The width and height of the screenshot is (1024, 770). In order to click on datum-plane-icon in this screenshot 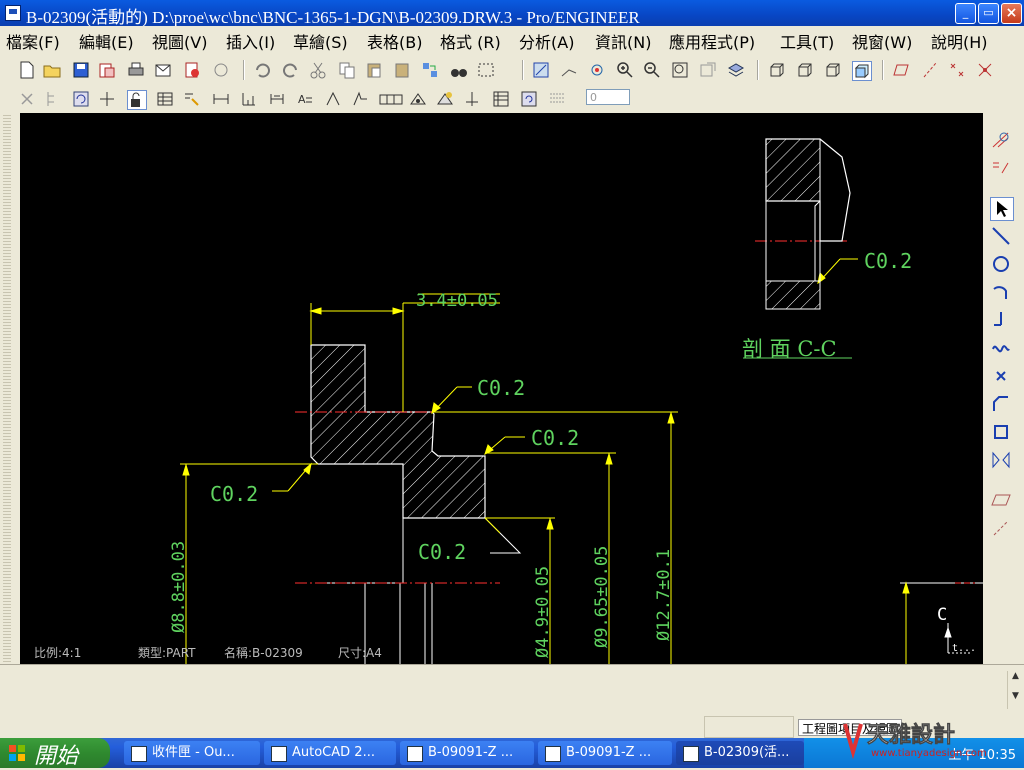, I will do `click(901, 70)`.